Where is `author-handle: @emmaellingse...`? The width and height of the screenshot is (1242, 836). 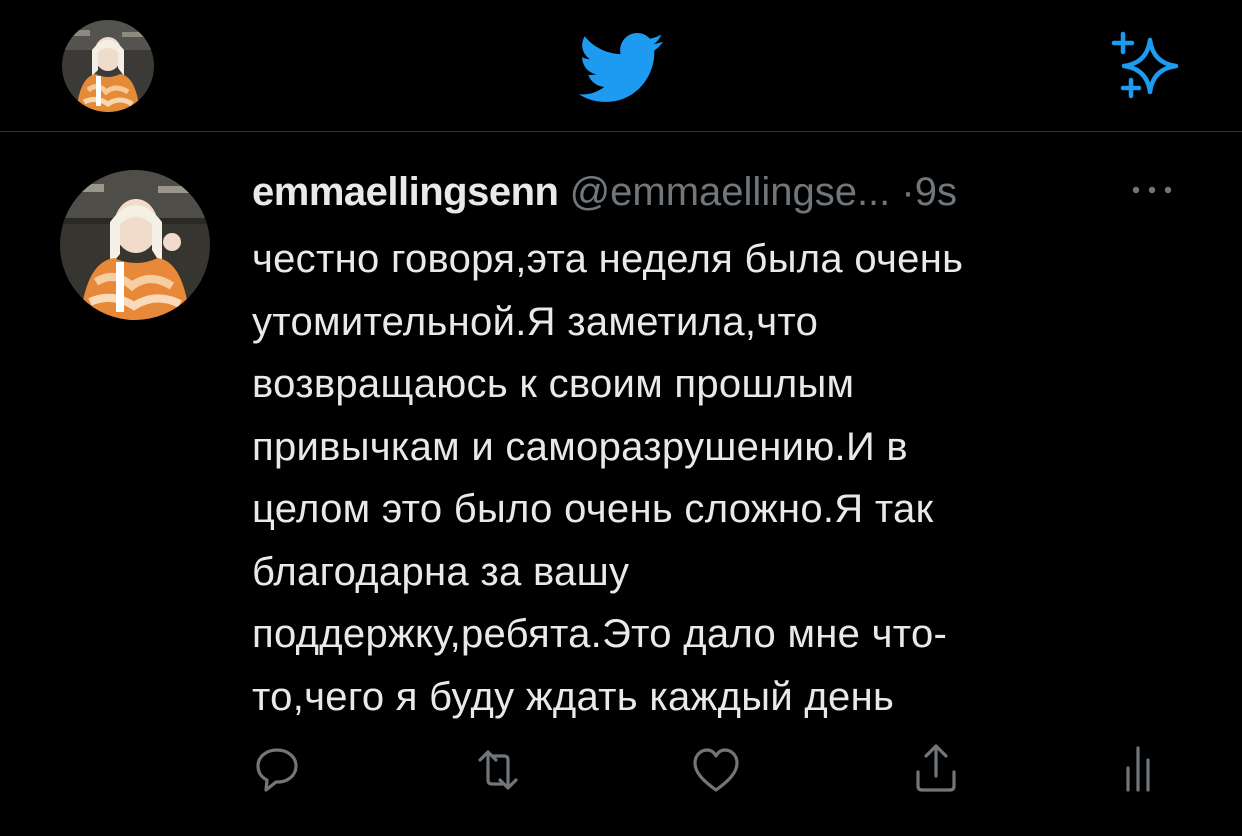
author-handle: @emmaellingse... is located at coordinates (730, 192).